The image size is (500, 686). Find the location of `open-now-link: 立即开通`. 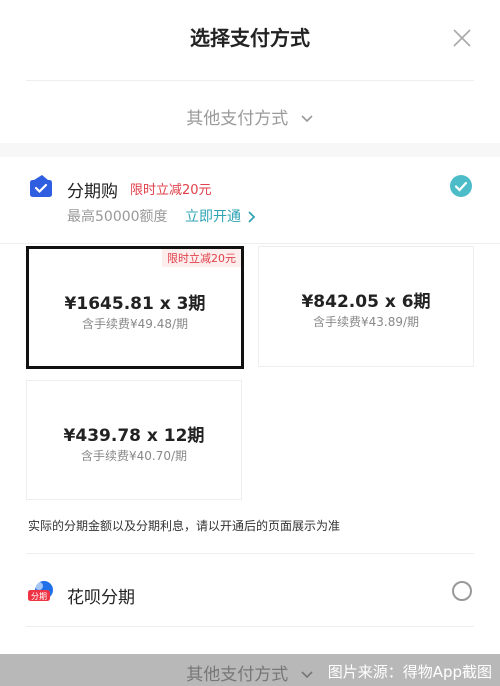

open-now-link: 立即开通 is located at coordinates (220, 216).